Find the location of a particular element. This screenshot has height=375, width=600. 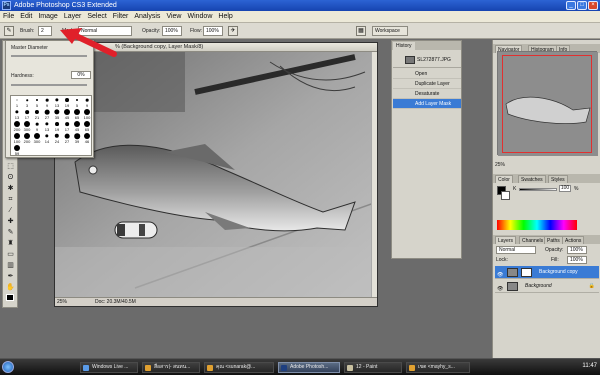

k-slider is located at coordinates (538, 189).